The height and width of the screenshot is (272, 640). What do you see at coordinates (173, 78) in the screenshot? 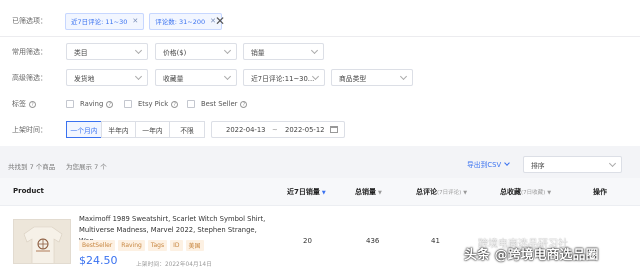
I see `select-value: 收藏量` at bounding box center [173, 78].